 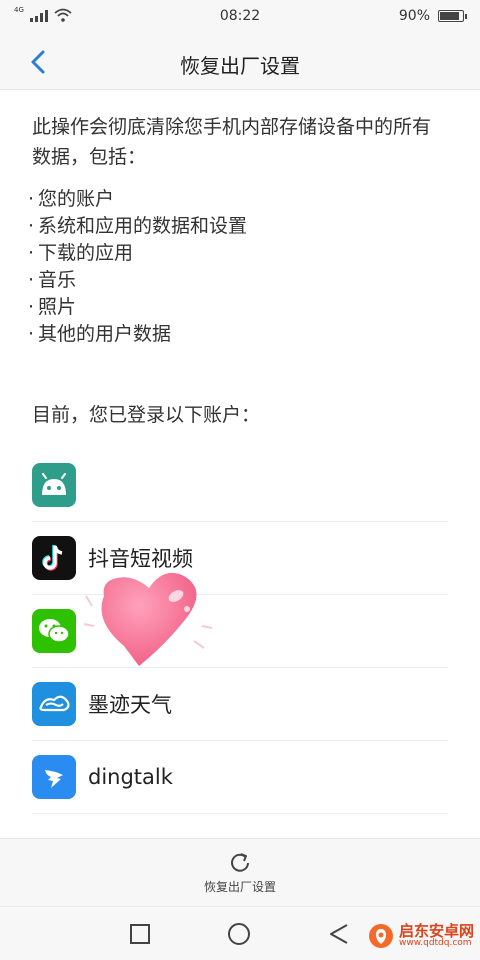 I want to click on account-row-dingtalk: dingtalk, so click(x=240, y=777).